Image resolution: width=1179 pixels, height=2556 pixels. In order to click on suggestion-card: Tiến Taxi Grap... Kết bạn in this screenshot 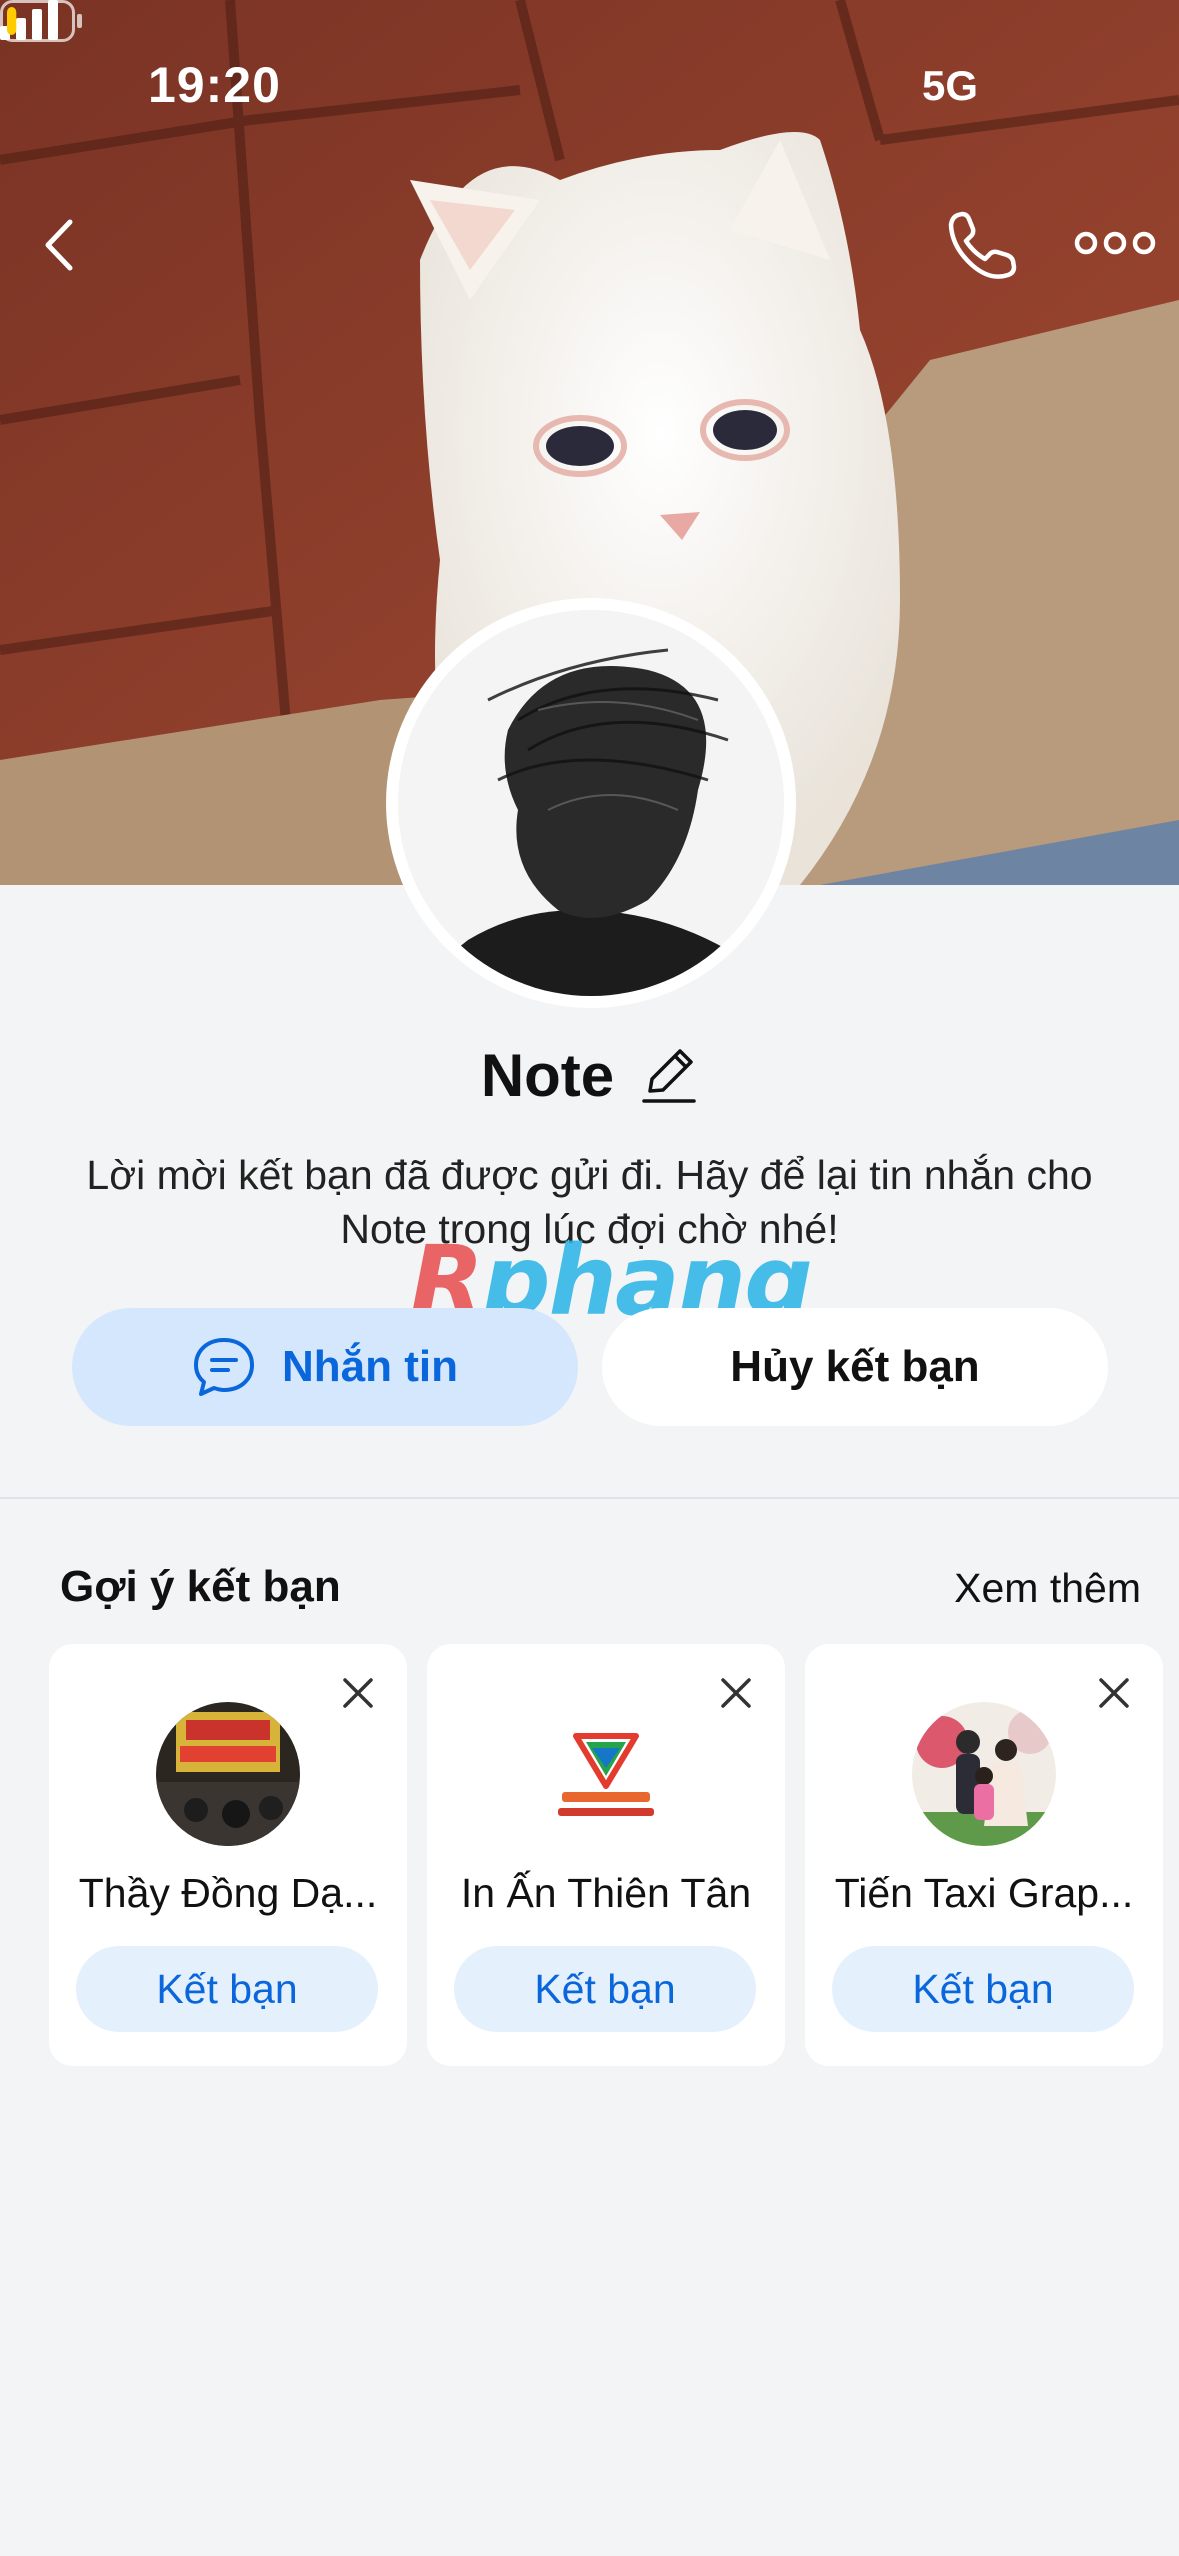, I will do `click(984, 1855)`.